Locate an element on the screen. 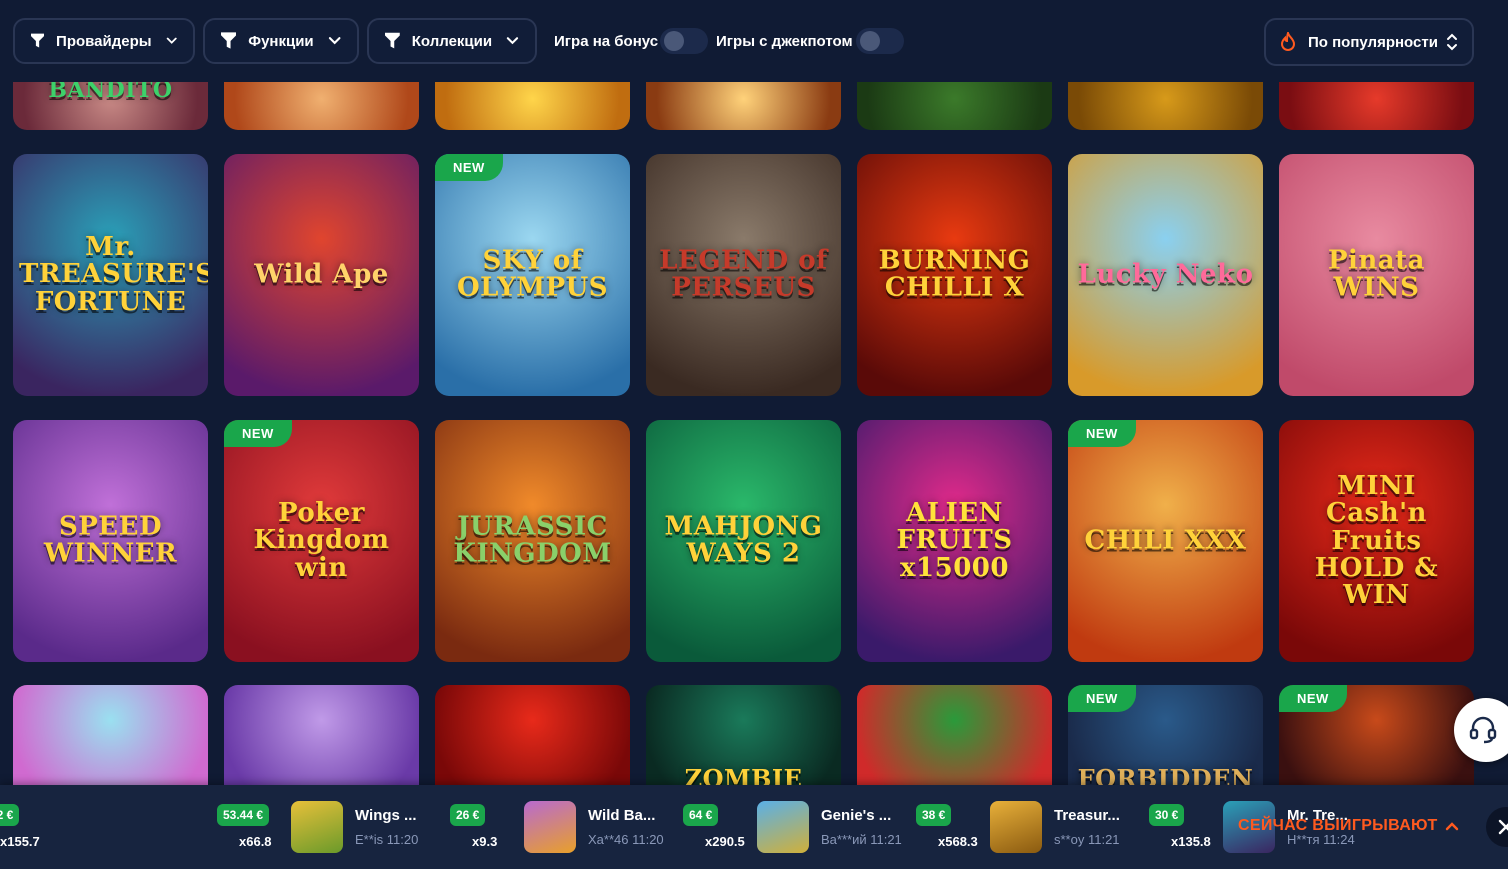 This screenshot has width=1508, height=869. winner-user-time: Ba***ий 11:21 is located at coordinates (861, 839).